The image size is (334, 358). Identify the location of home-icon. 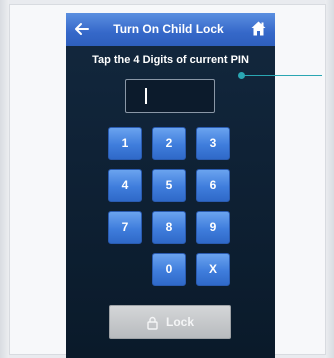
(258, 28).